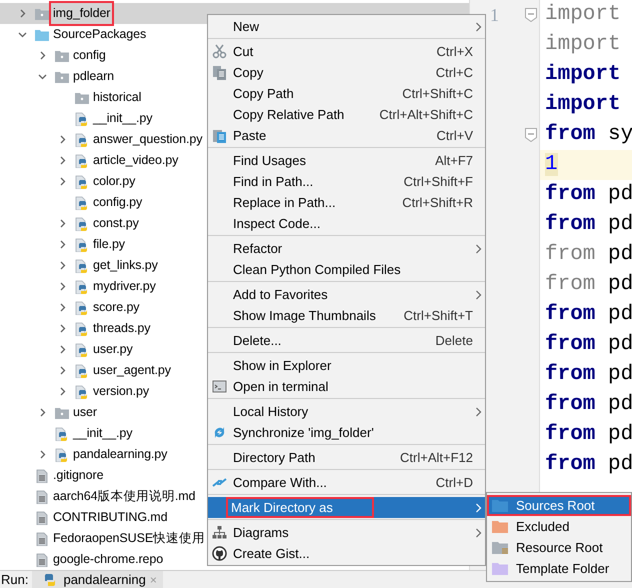 Image resolution: width=632 pixels, height=588 pixels. Describe the element at coordinates (454, 73) in the screenshot. I see `shortcut-label: Ctrl+C` at that location.